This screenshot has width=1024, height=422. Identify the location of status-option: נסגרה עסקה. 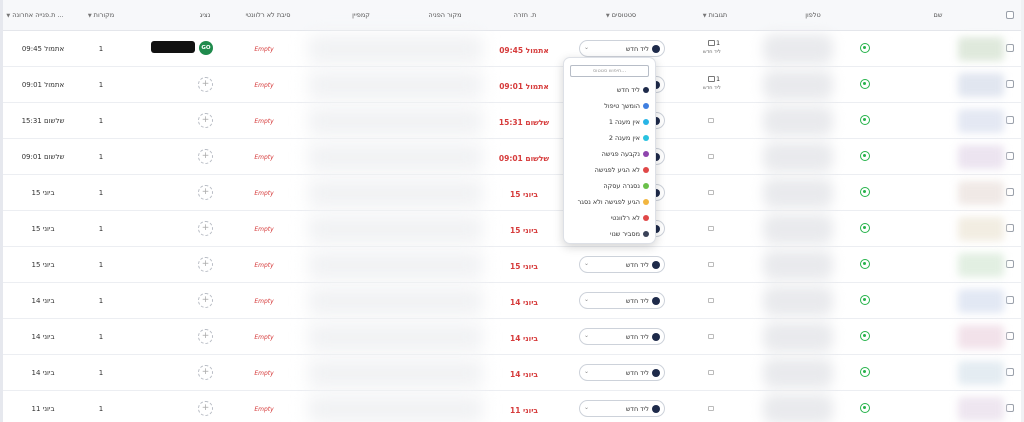
(626, 186).